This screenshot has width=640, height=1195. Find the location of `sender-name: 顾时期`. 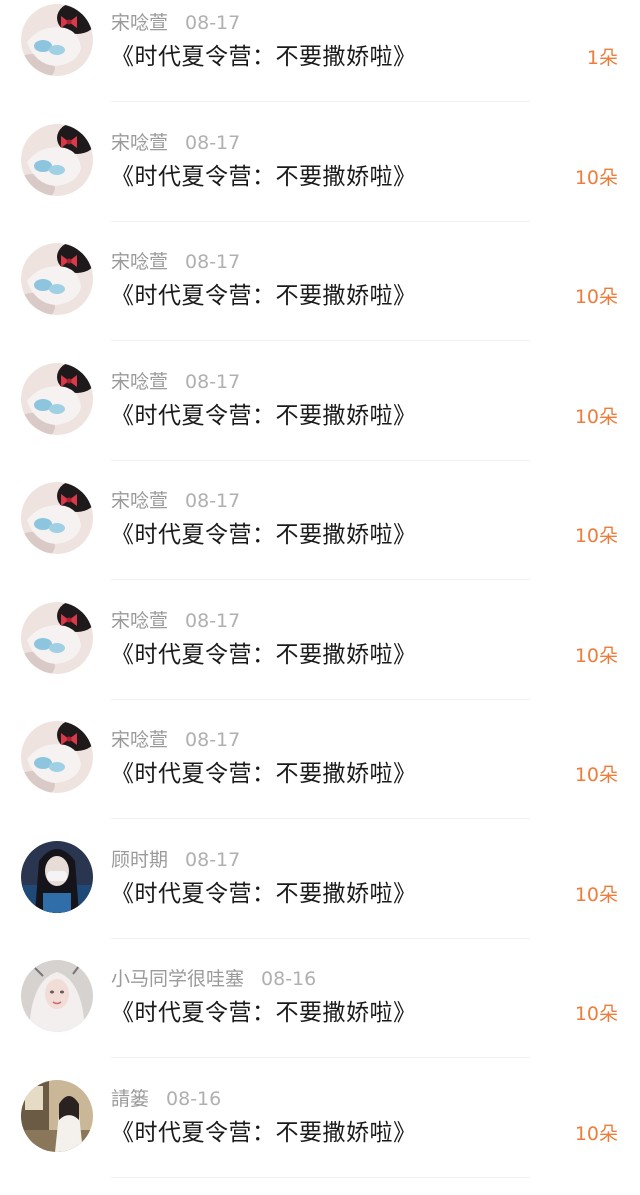

sender-name: 顾时期 is located at coordinates (139, 860).